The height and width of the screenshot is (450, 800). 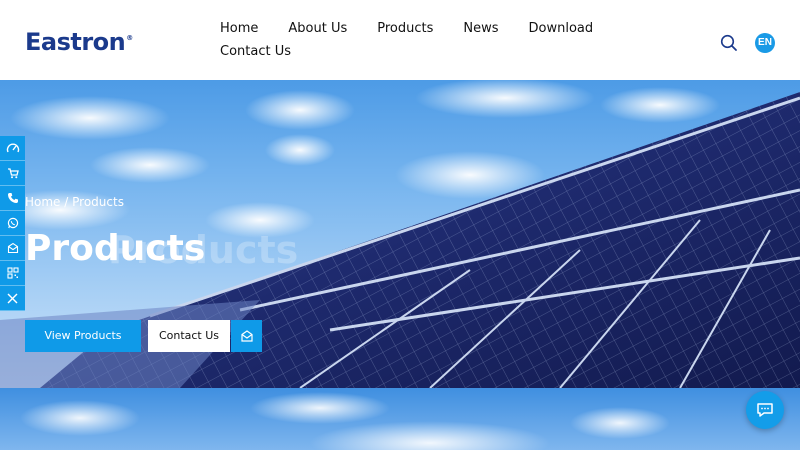 What do you see at coordinates (12, 273) in the screenshot?
I see `qr-code-icon` at bounding box center [12, 273].